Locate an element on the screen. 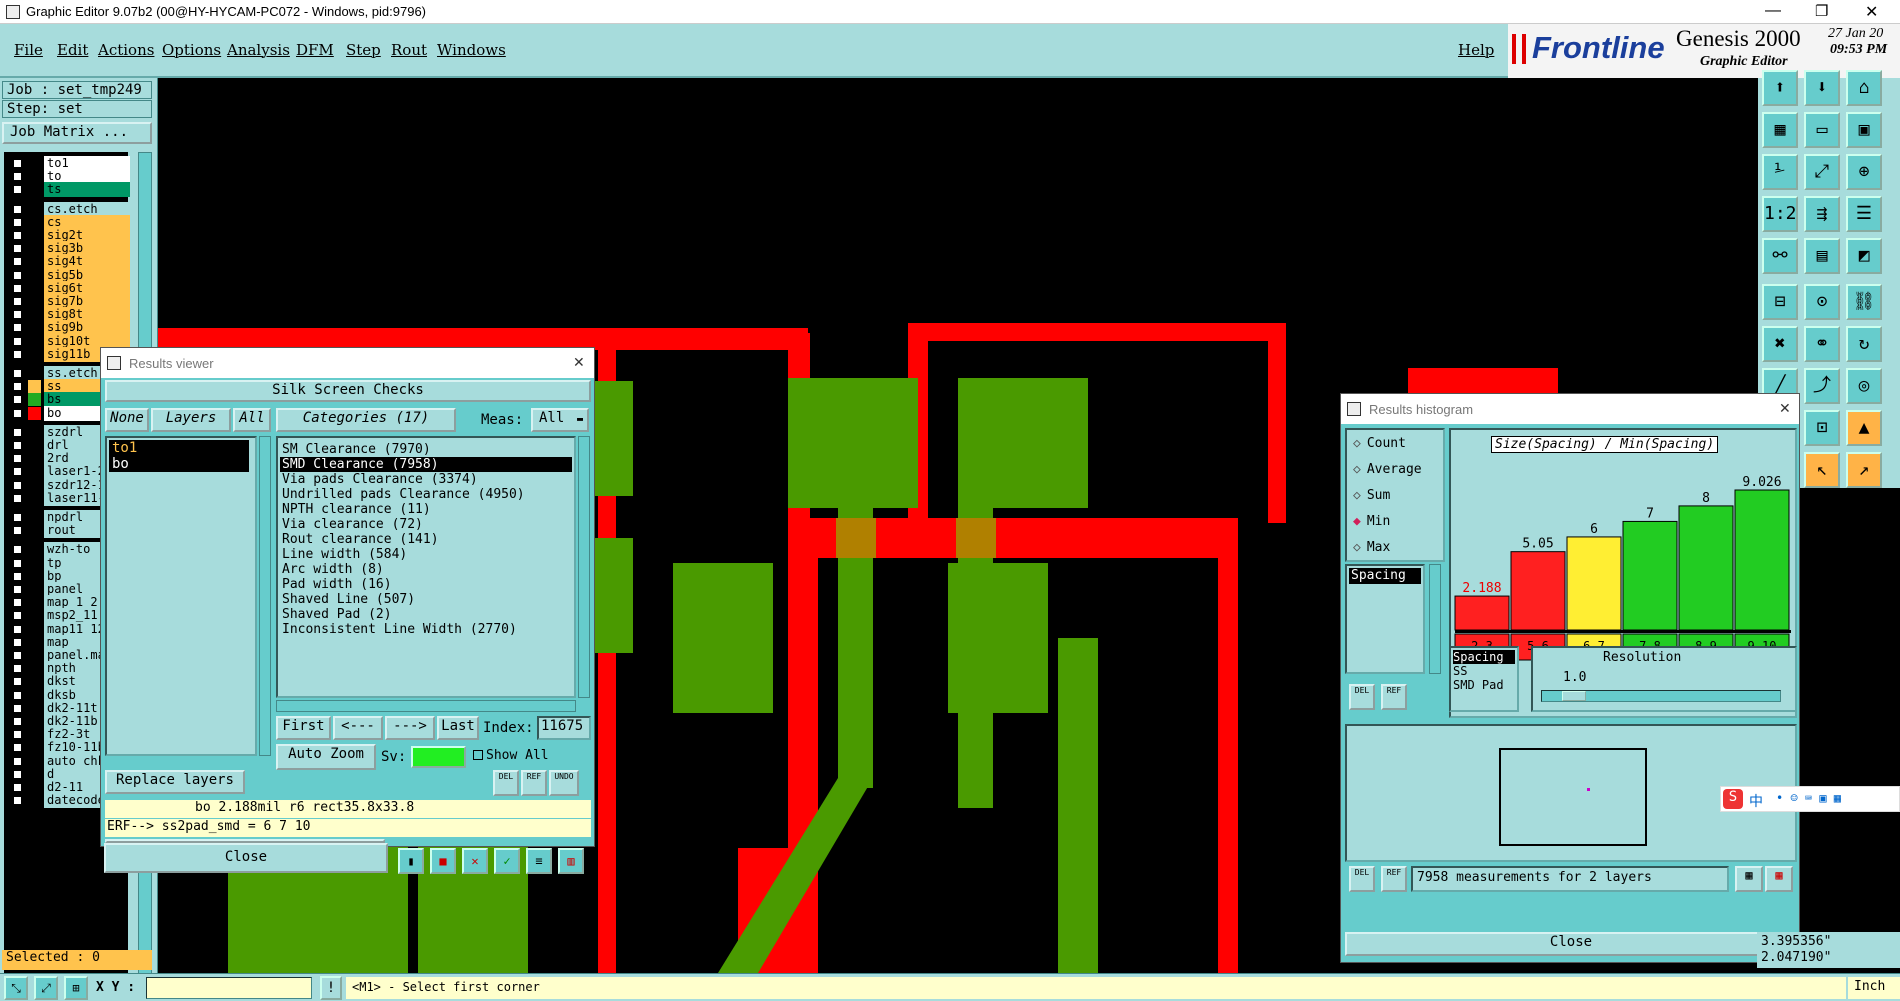 Image resolution: width=1900 pixels, height=1001 pixels. scale-icon: ⊙ is located at coordinates (1822, 302).